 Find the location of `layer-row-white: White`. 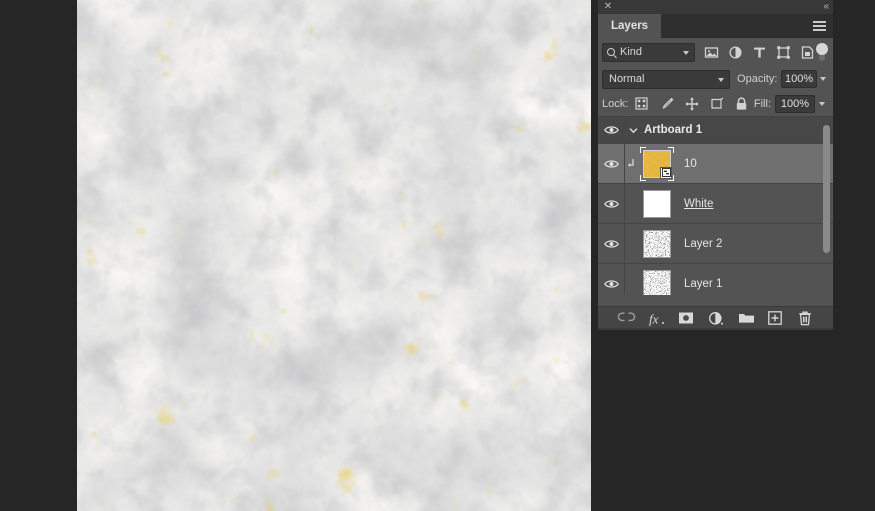

layer-row-white: White is located at coordinates (715, 204).